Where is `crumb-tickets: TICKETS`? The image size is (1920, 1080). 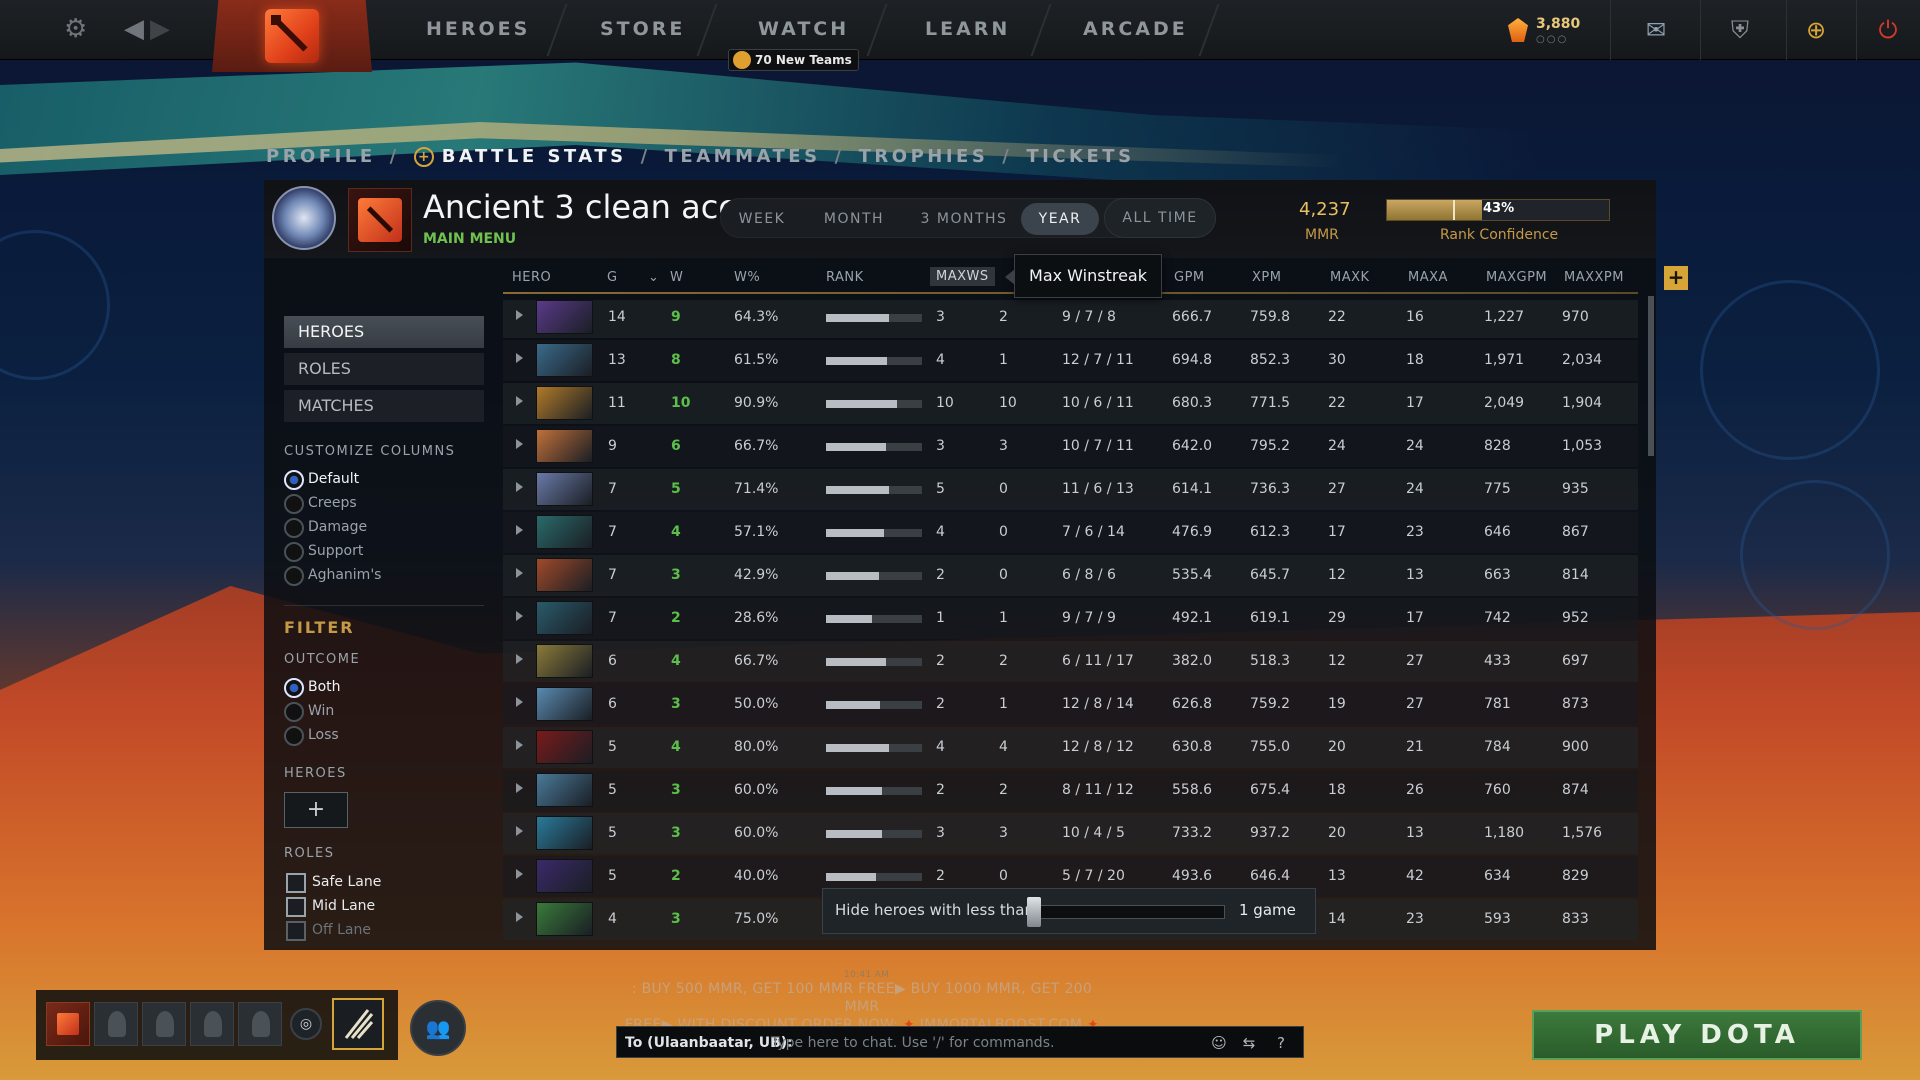 crumb-tickets: TICKETS is located at coordinates (1080, 156).